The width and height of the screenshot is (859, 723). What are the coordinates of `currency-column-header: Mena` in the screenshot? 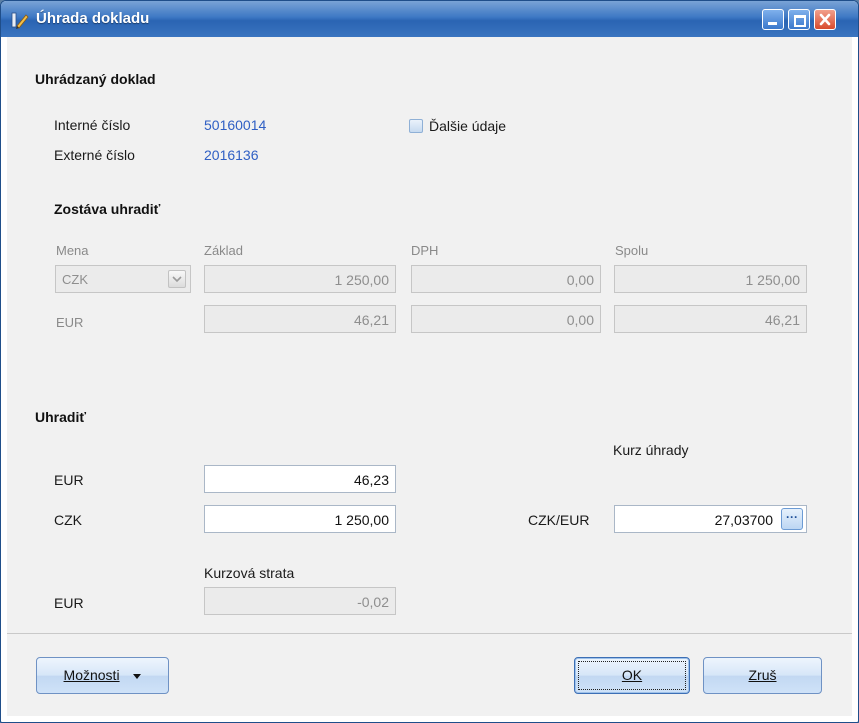 It's located at (72, 250).